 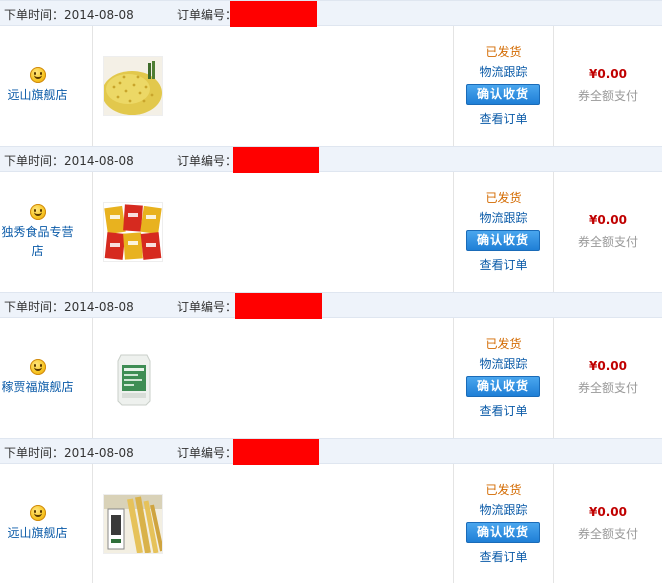 I want to click on shop-name-link: 独秀食品专营店, so click(x=37, y=242).